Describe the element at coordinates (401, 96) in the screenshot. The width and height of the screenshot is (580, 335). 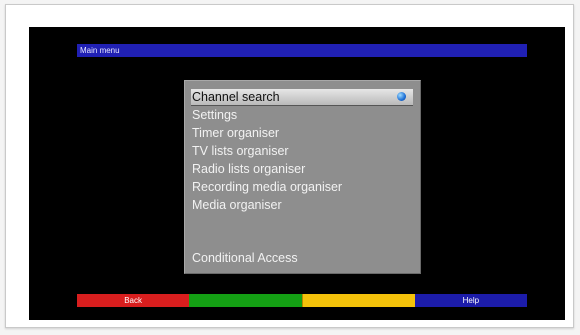
I see `selection-indicator-icon` at that location.